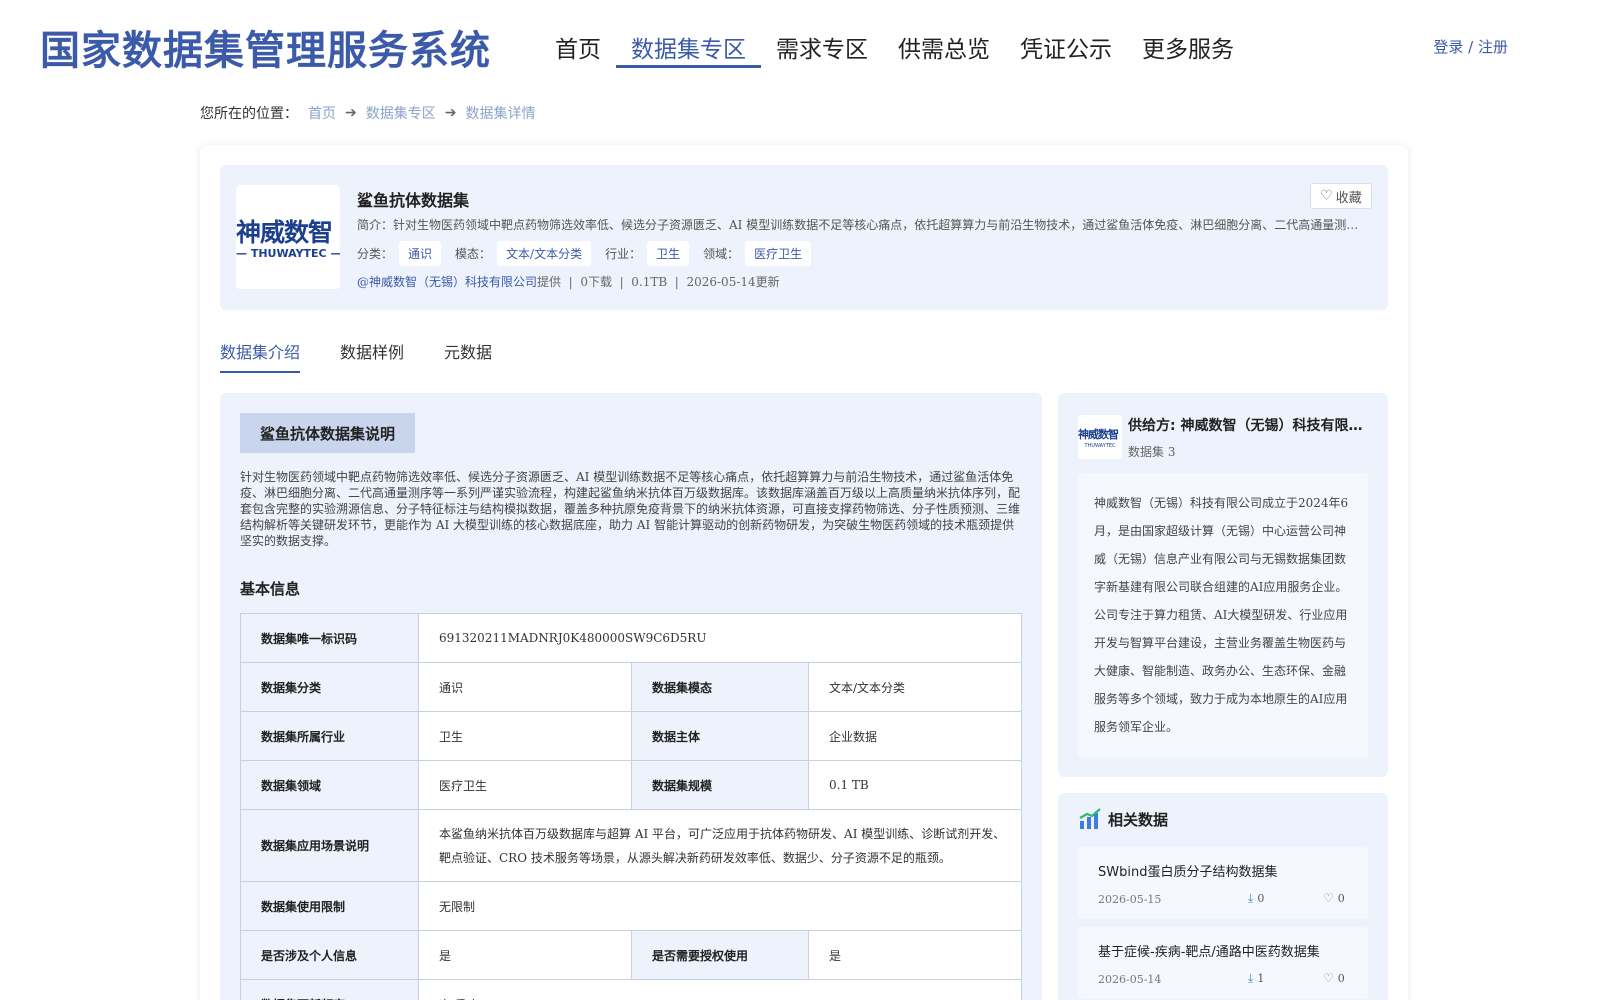 The width and height of the screenshot is (1600, 1000). What do you see at coordinates (1138, 819) in the screenshot?
I see `related-title: 相关数据` at bounding box center [1138, 819].